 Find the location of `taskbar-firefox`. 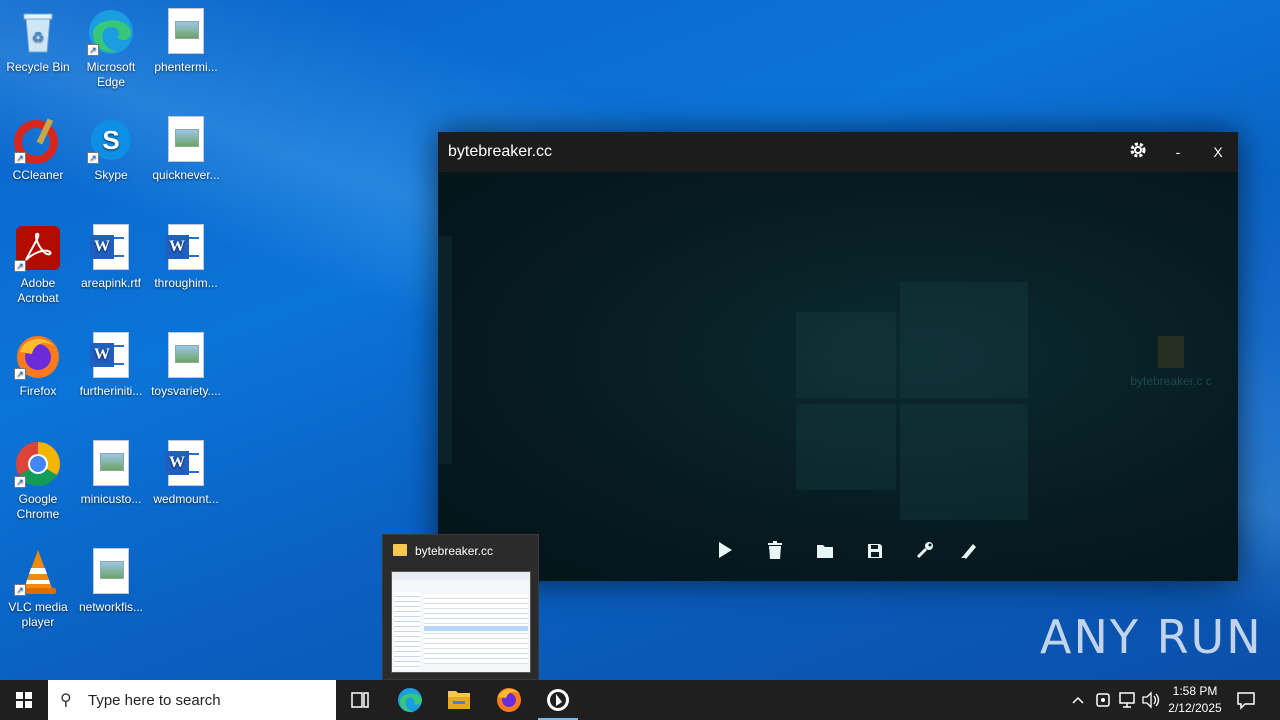

taskbar-firefox is located at coordinates (509, 700).